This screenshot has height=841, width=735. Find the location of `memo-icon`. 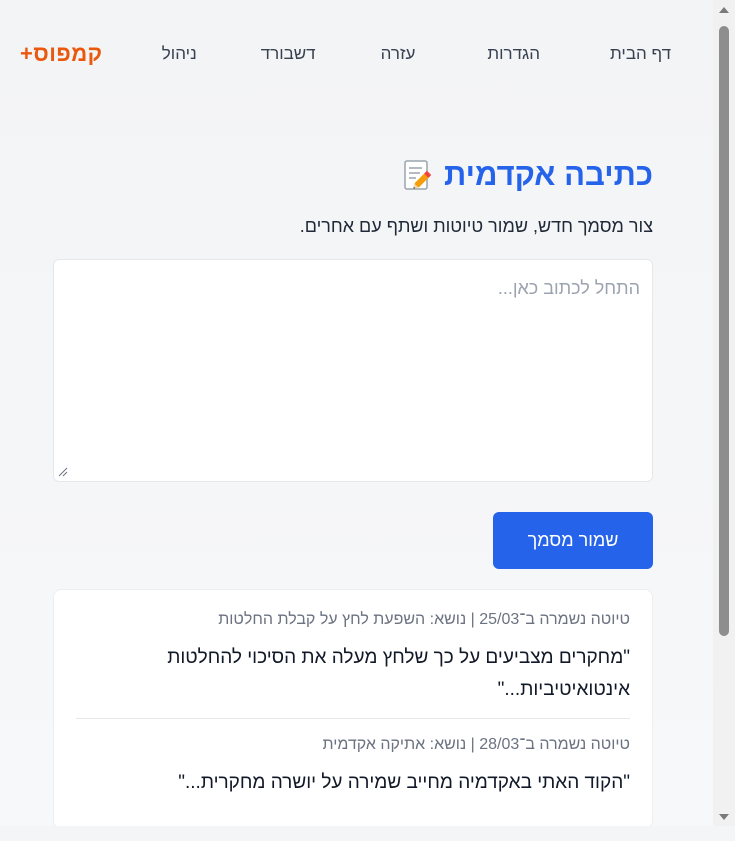

memo-icon is located at coordinates (417, 175).